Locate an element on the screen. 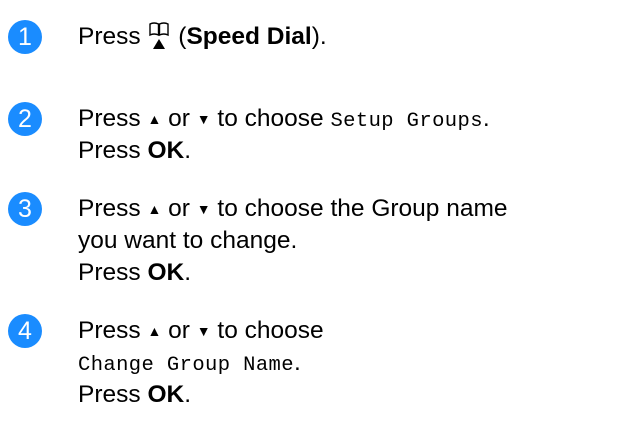 The image size is (622, 442). speed-dial-key-label: Speed Dial is located at coordinates (249, 36).